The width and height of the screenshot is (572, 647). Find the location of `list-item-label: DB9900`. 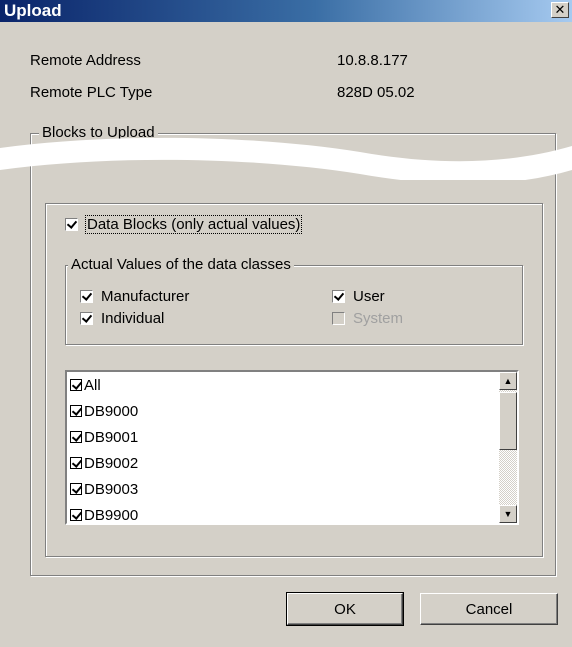

list-item-label: DB9900 is located at coordinates (111, 515).